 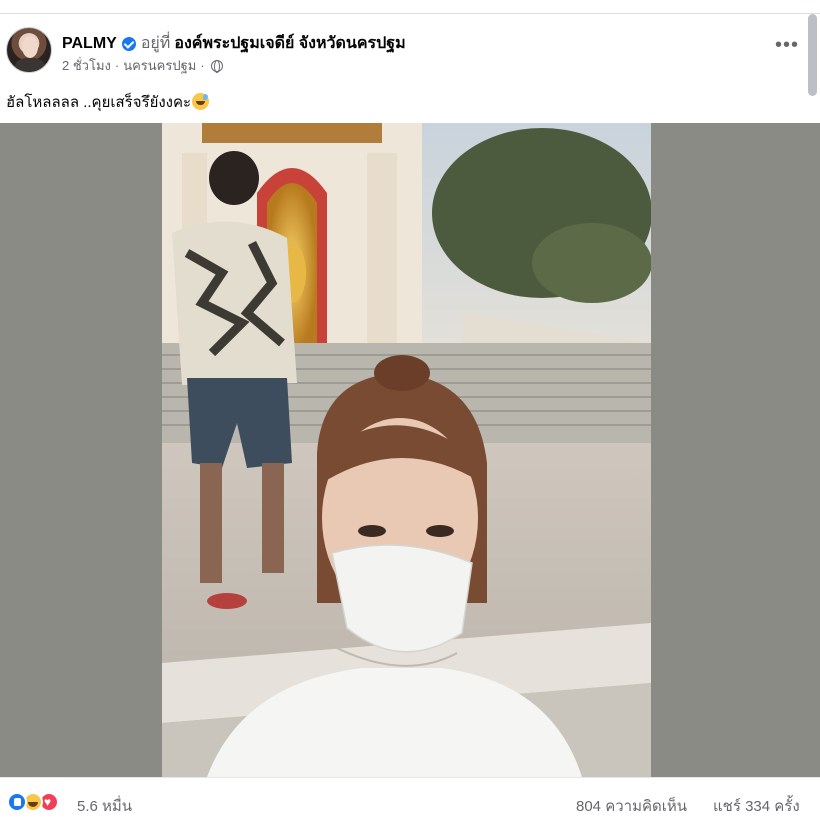 What do you see at coordinates (86, 65) in the screenshot?
I see `post-timestamp: 2 ชั่วโมง` at bounding box center [86, 65].